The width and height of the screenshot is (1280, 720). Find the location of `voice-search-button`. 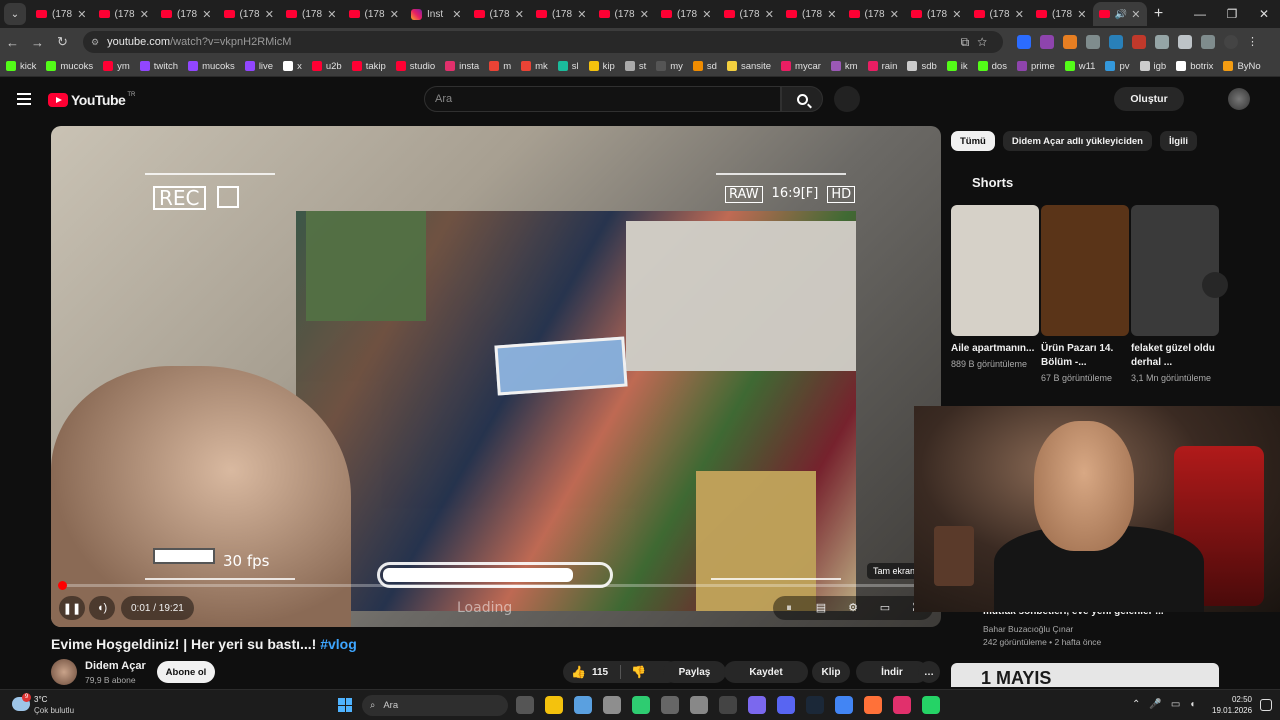

voice-search-button is located at coordinates (847, 99).